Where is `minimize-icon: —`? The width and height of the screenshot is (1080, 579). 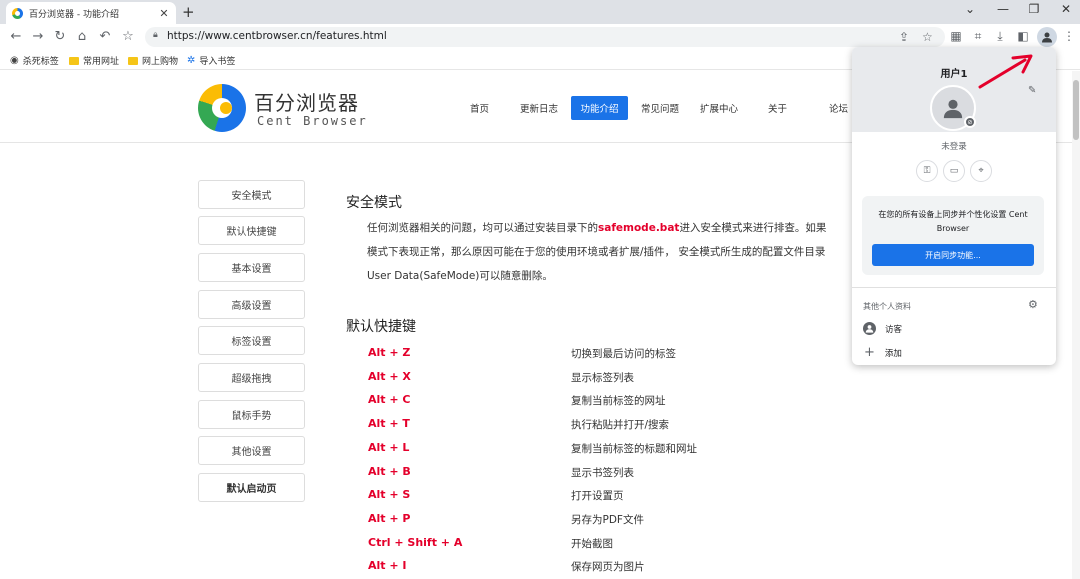
minimize-icon: — is located at coordinates (1003, 9).